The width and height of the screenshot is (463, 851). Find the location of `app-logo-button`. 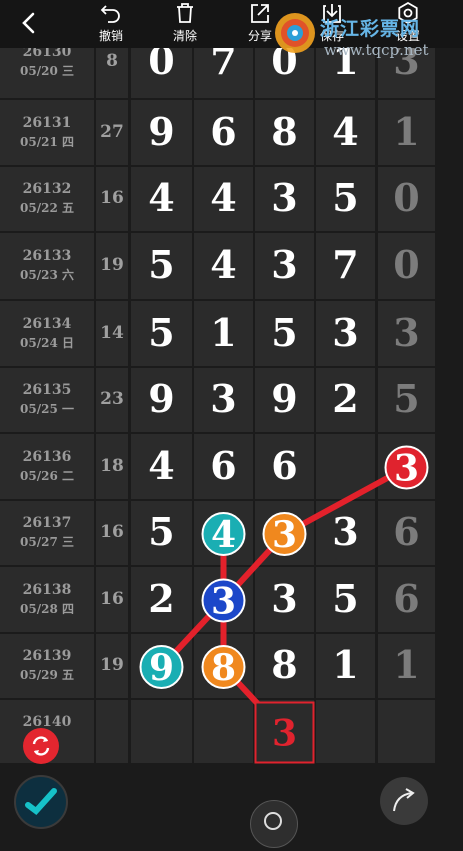

app-logo-button is located at coordinates (41, 802).